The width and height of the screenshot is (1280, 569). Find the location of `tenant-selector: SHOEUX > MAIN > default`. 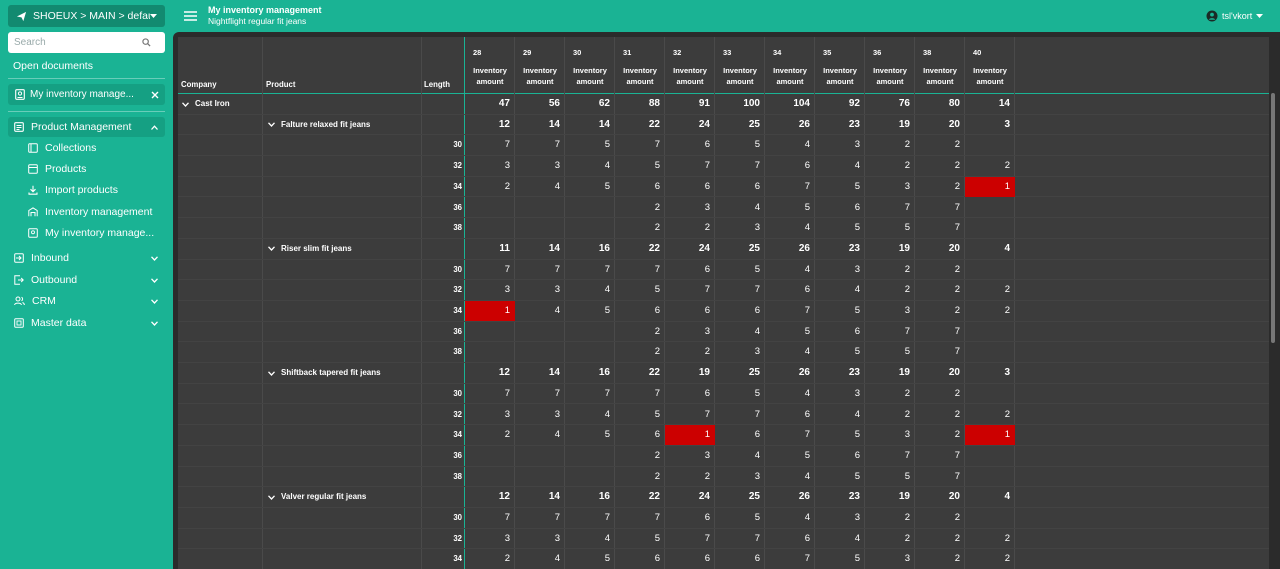

tenant-selector: SHOEUX > MAIN > default is located at coordinates (86, 16).